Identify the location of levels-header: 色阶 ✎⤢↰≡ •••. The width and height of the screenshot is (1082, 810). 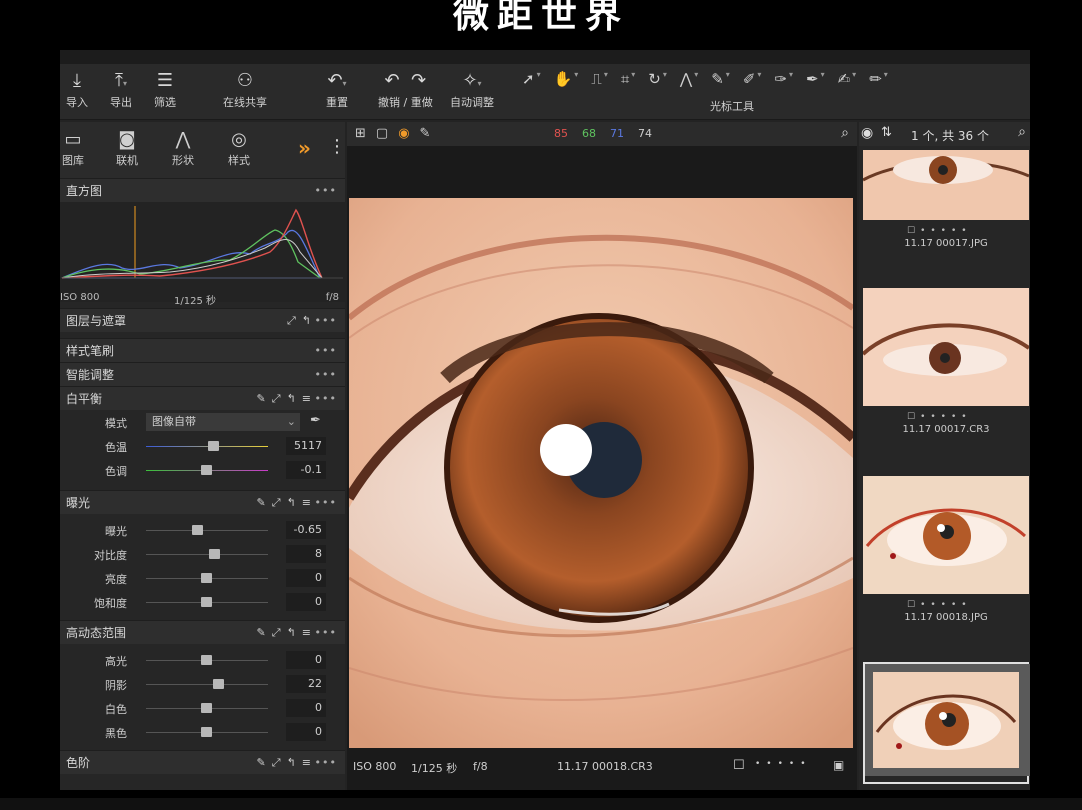
(202, 762).